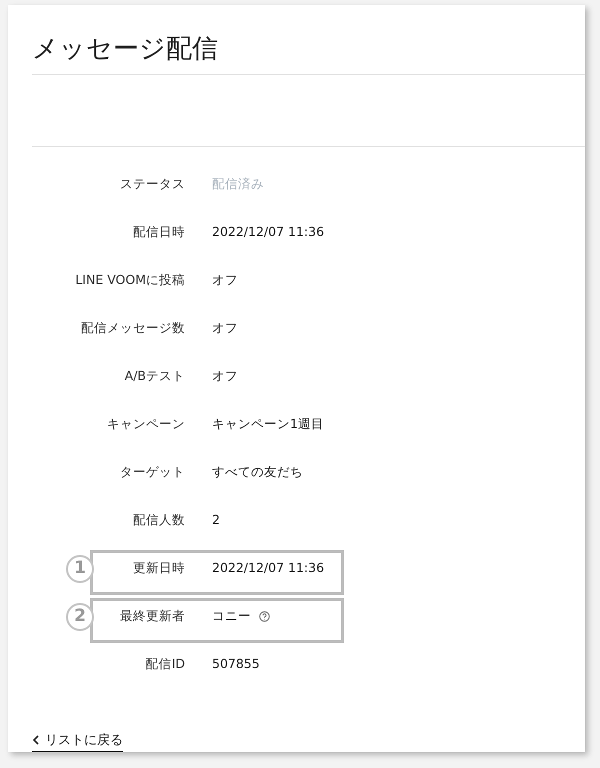  Describe the element at coordinates (231, 616) in the screenshot. I see `field-value: コニー` at that location.